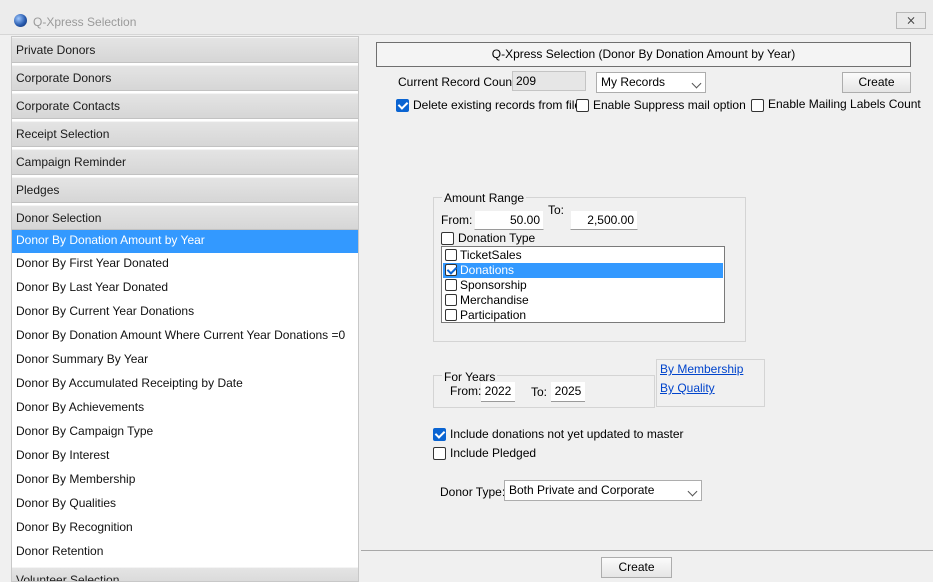  What do you see at coordinates (451, 300) in the screenshot?
I see `merchandise-checkbox` at bounding box center [451, 300].